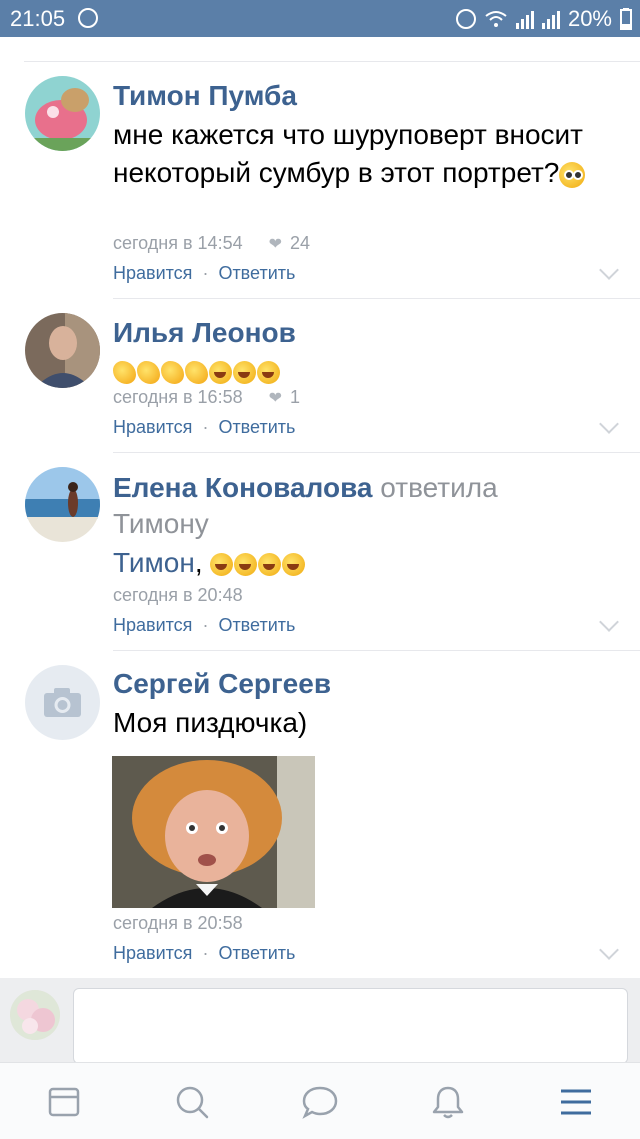 The width and height of the screenshot is (640, 1139). I want to click on search-icon, so click(192, 1102).